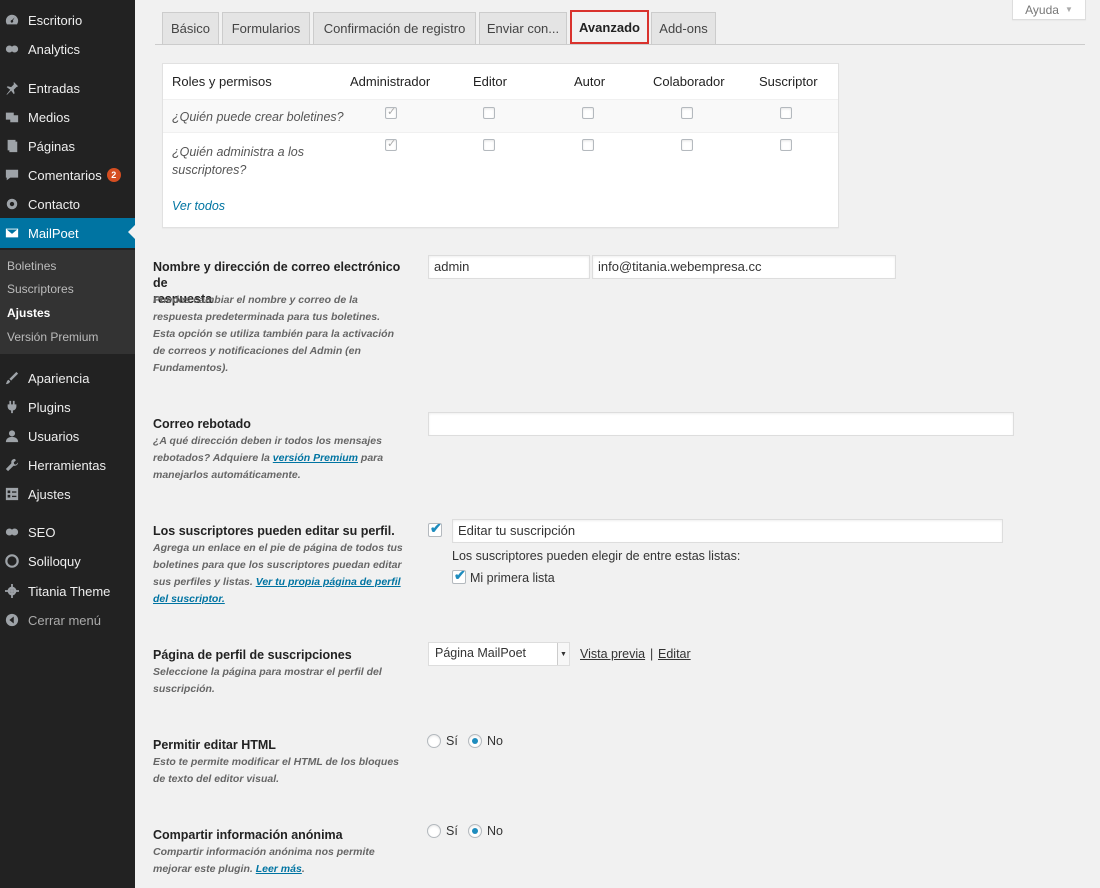  Describe the element at coordinates (252, 655) in the screenshot. I see `profile-page-label: Página de perfil de suscripciones` at that location.